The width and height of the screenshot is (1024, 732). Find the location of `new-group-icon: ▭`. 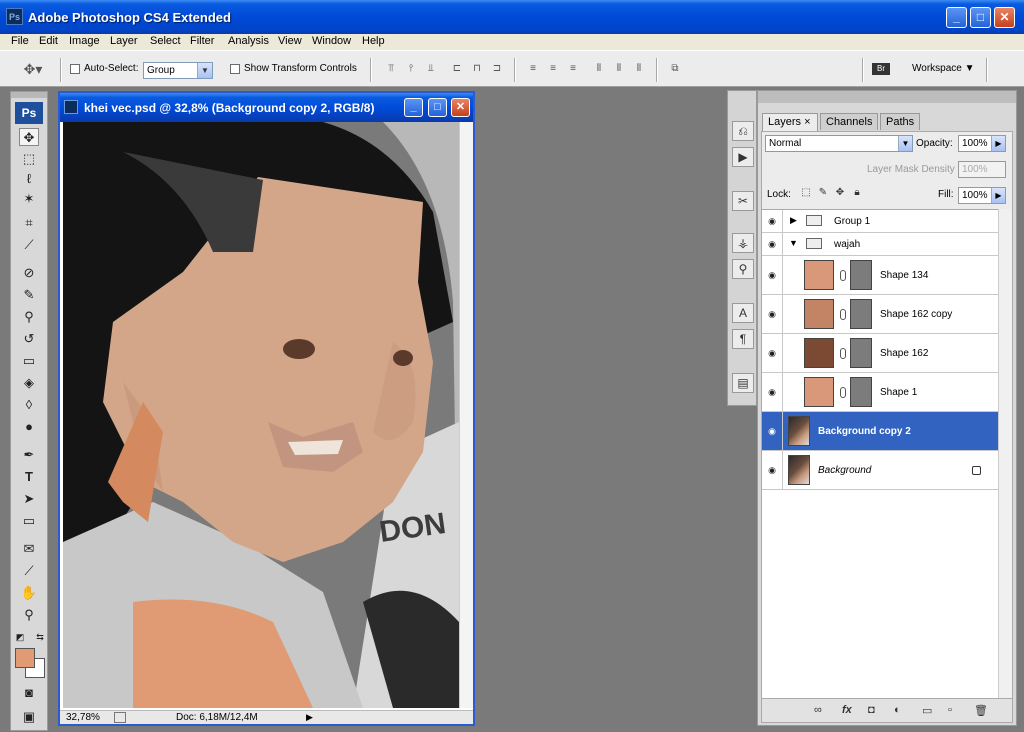

new-group-icon: ▭ is located at coordinates (927, 710).